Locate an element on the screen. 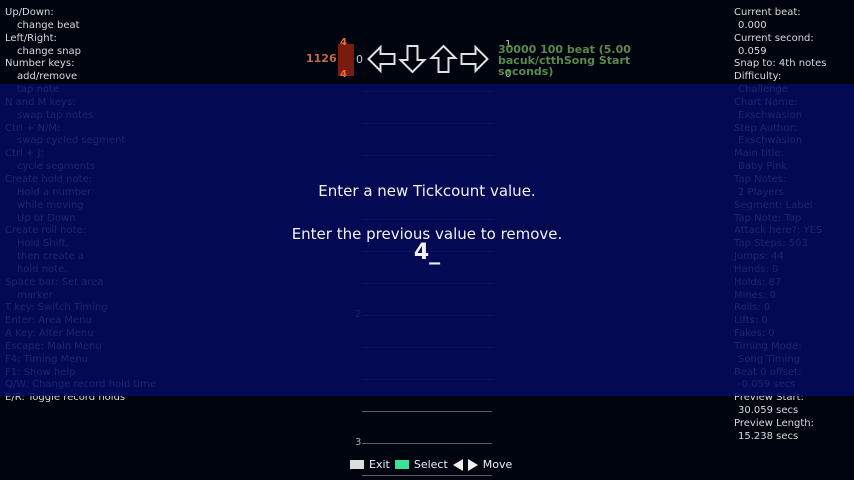  receptor-row is located at coordinates (429, 59).